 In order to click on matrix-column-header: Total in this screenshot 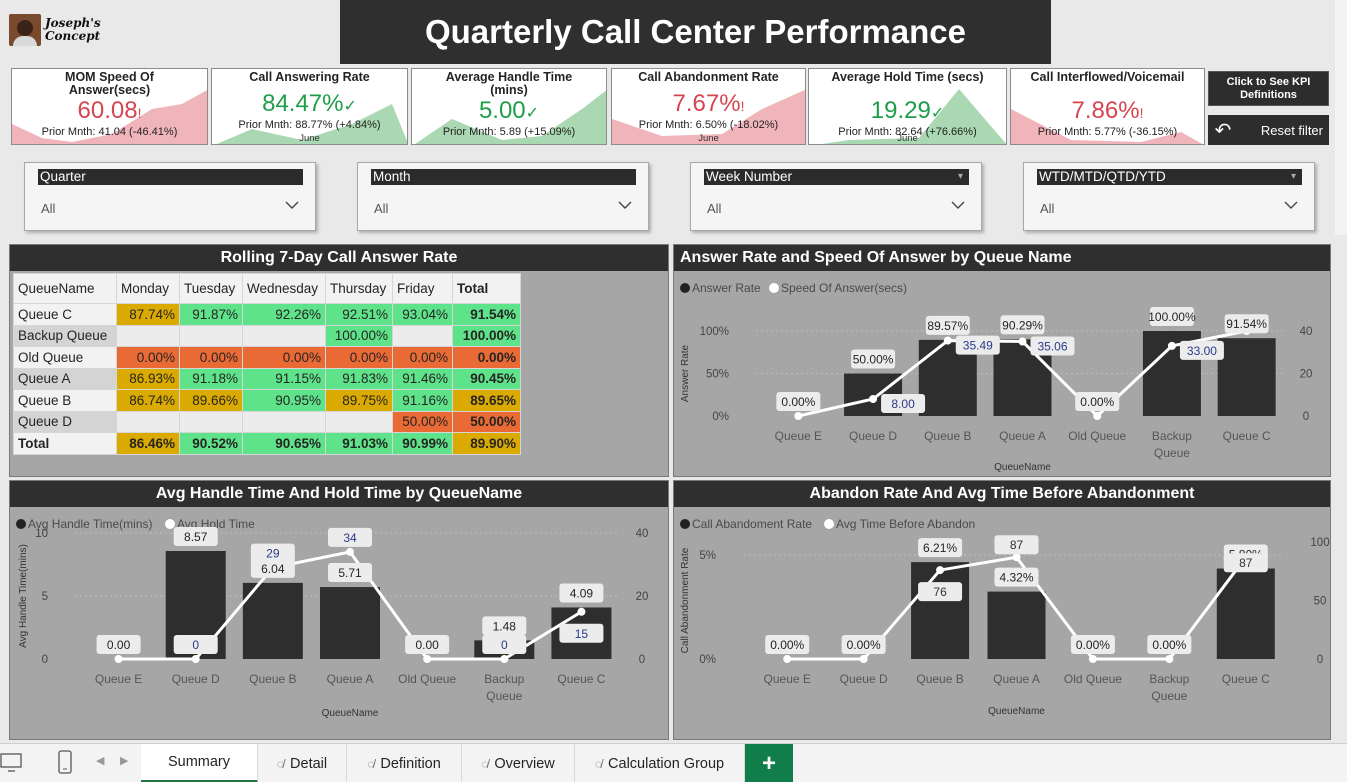, I will do `click(486, 288)`.